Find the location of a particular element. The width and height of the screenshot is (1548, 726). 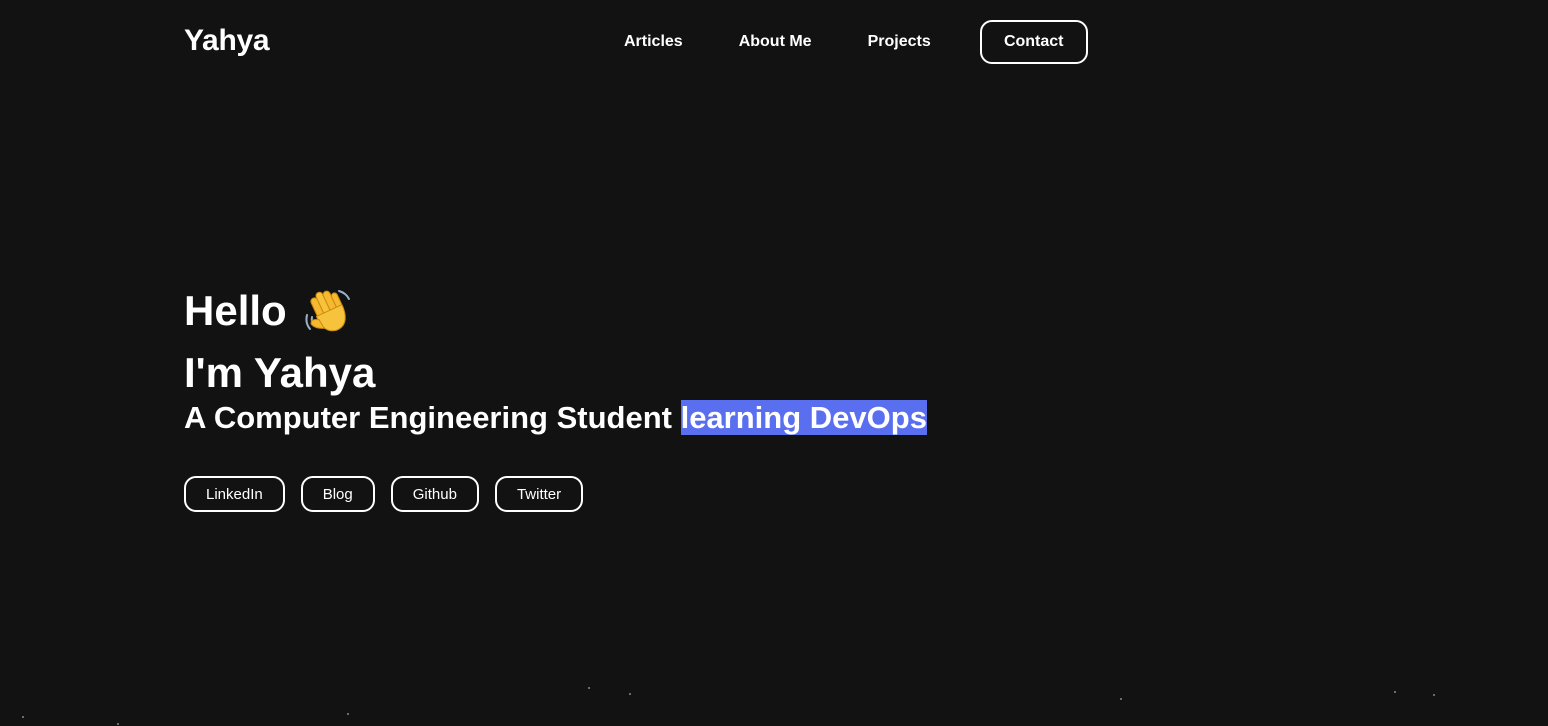

twitter-button: Twitter is located at coordinates (539, 494).